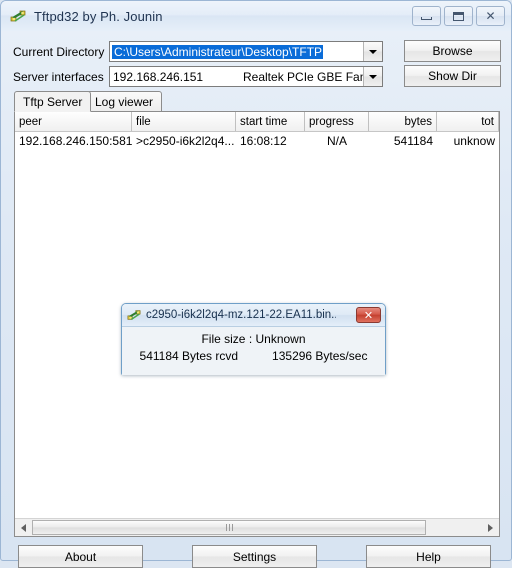 This screenshot has width=512, height=568. Describe the element at coordinates (73, 121) in the screenshot. I see `column-header-peer: peer` at that location.